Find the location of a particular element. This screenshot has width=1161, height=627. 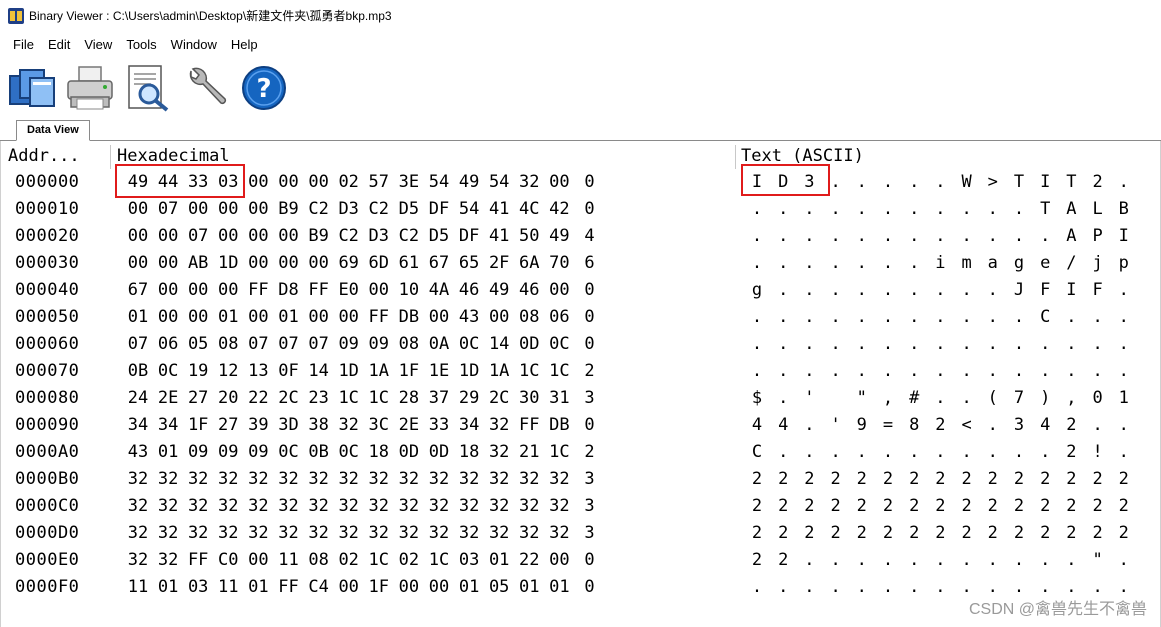

ascii-char: I is located at coordinates (757, 182).